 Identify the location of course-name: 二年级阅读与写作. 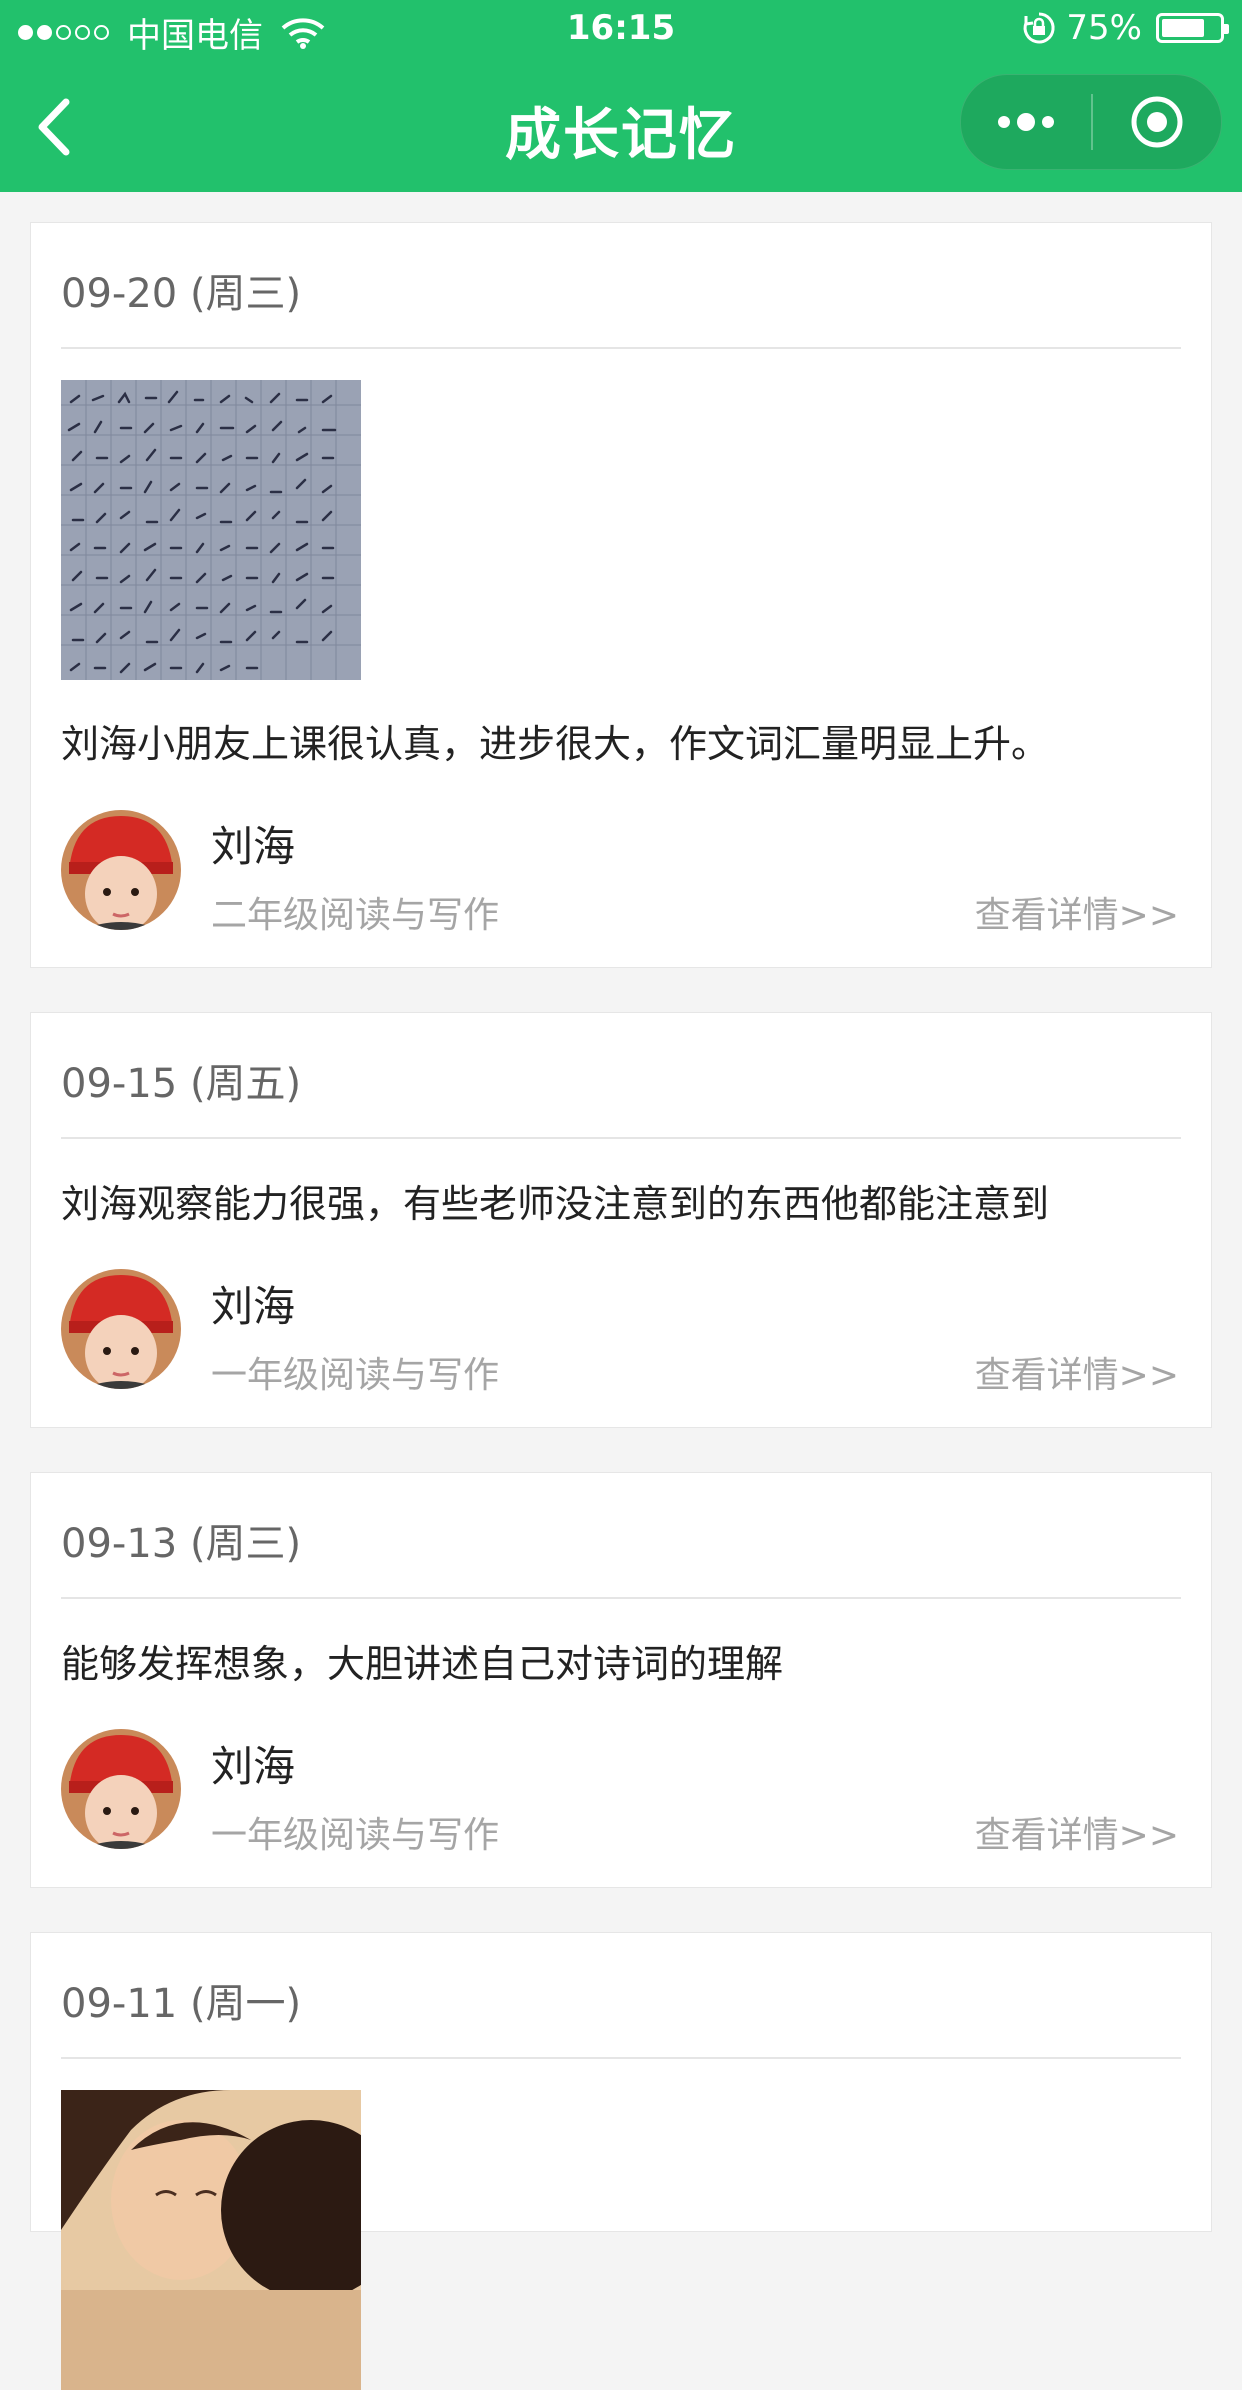
(355, 915).